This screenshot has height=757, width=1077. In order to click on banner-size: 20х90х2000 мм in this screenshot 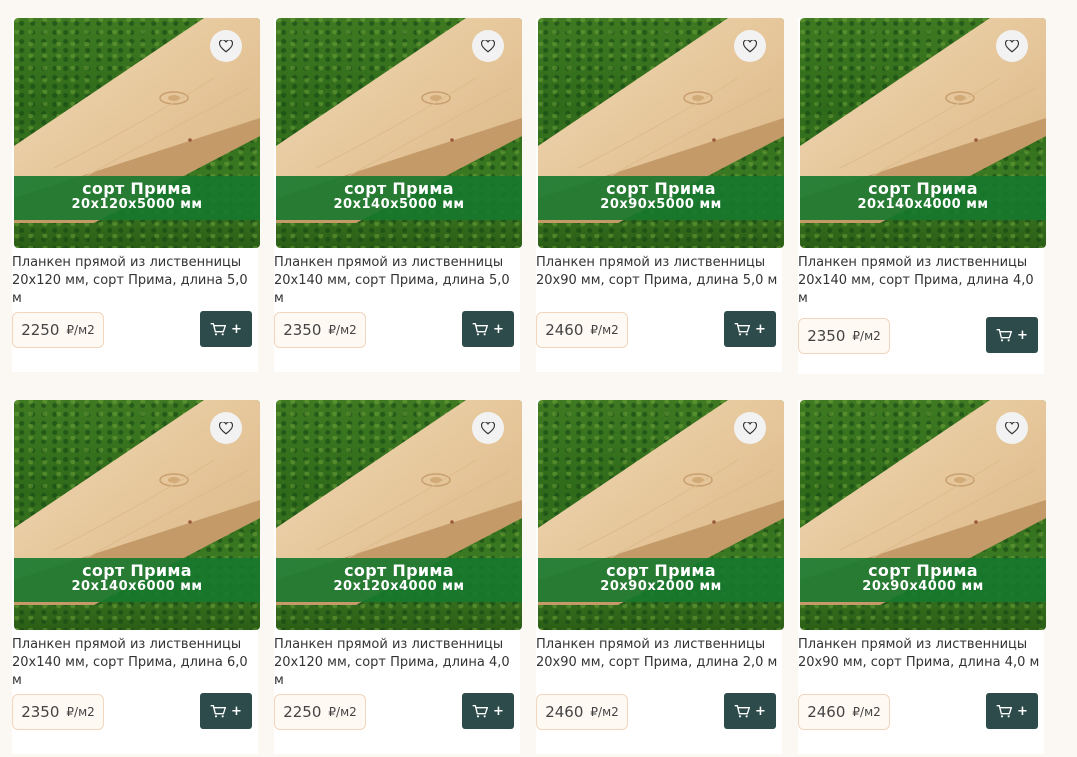, I will do `click(661, 586)`.